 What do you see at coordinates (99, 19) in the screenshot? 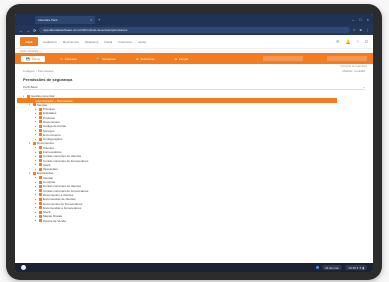
I see `new-tab-icon: +` at bounding box center [99, 19].